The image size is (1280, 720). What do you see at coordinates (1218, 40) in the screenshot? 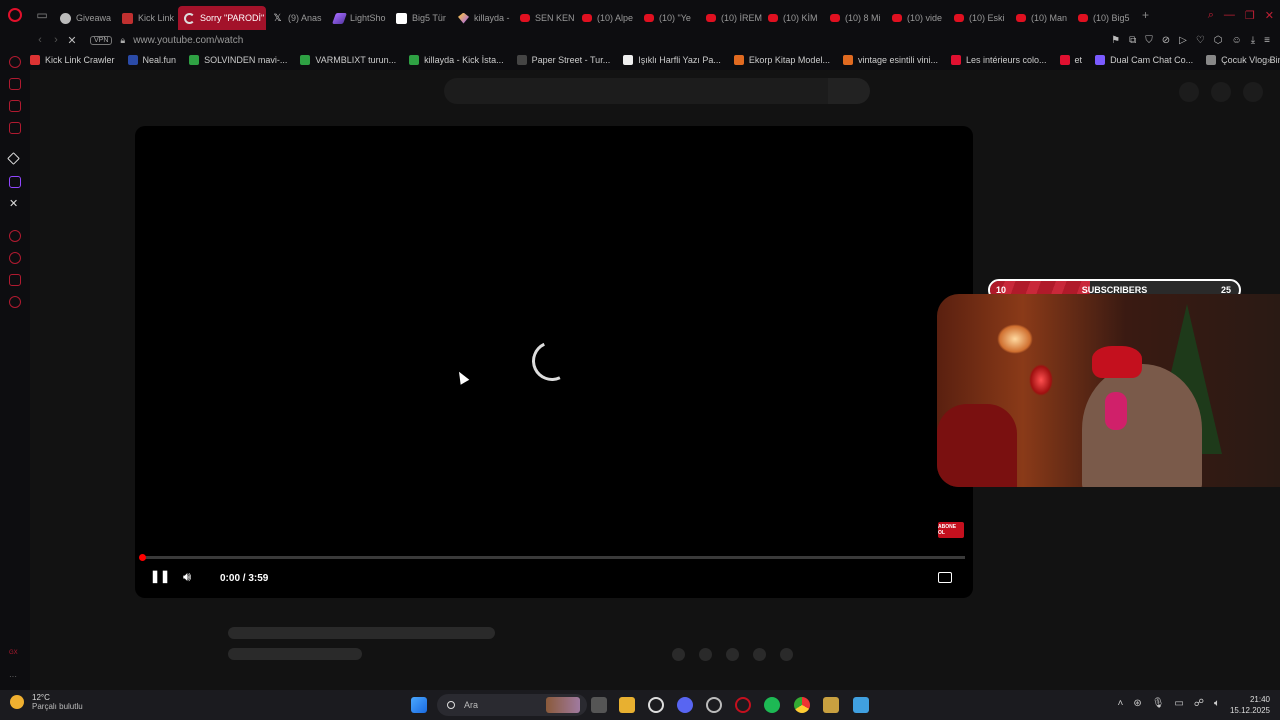
I see `extensions-icon: ⬡` at bounding box center [1218, 40].